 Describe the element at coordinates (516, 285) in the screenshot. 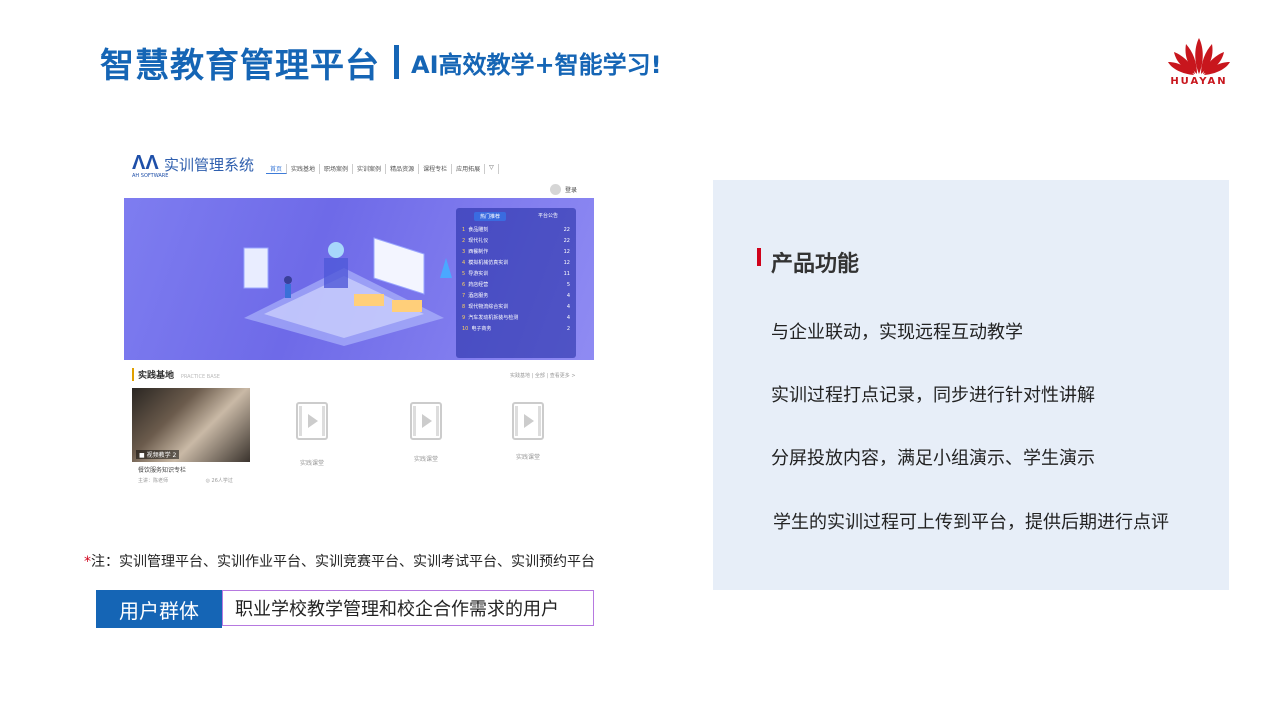

I see `ranking-item: 6 药店经营 5` at that location.